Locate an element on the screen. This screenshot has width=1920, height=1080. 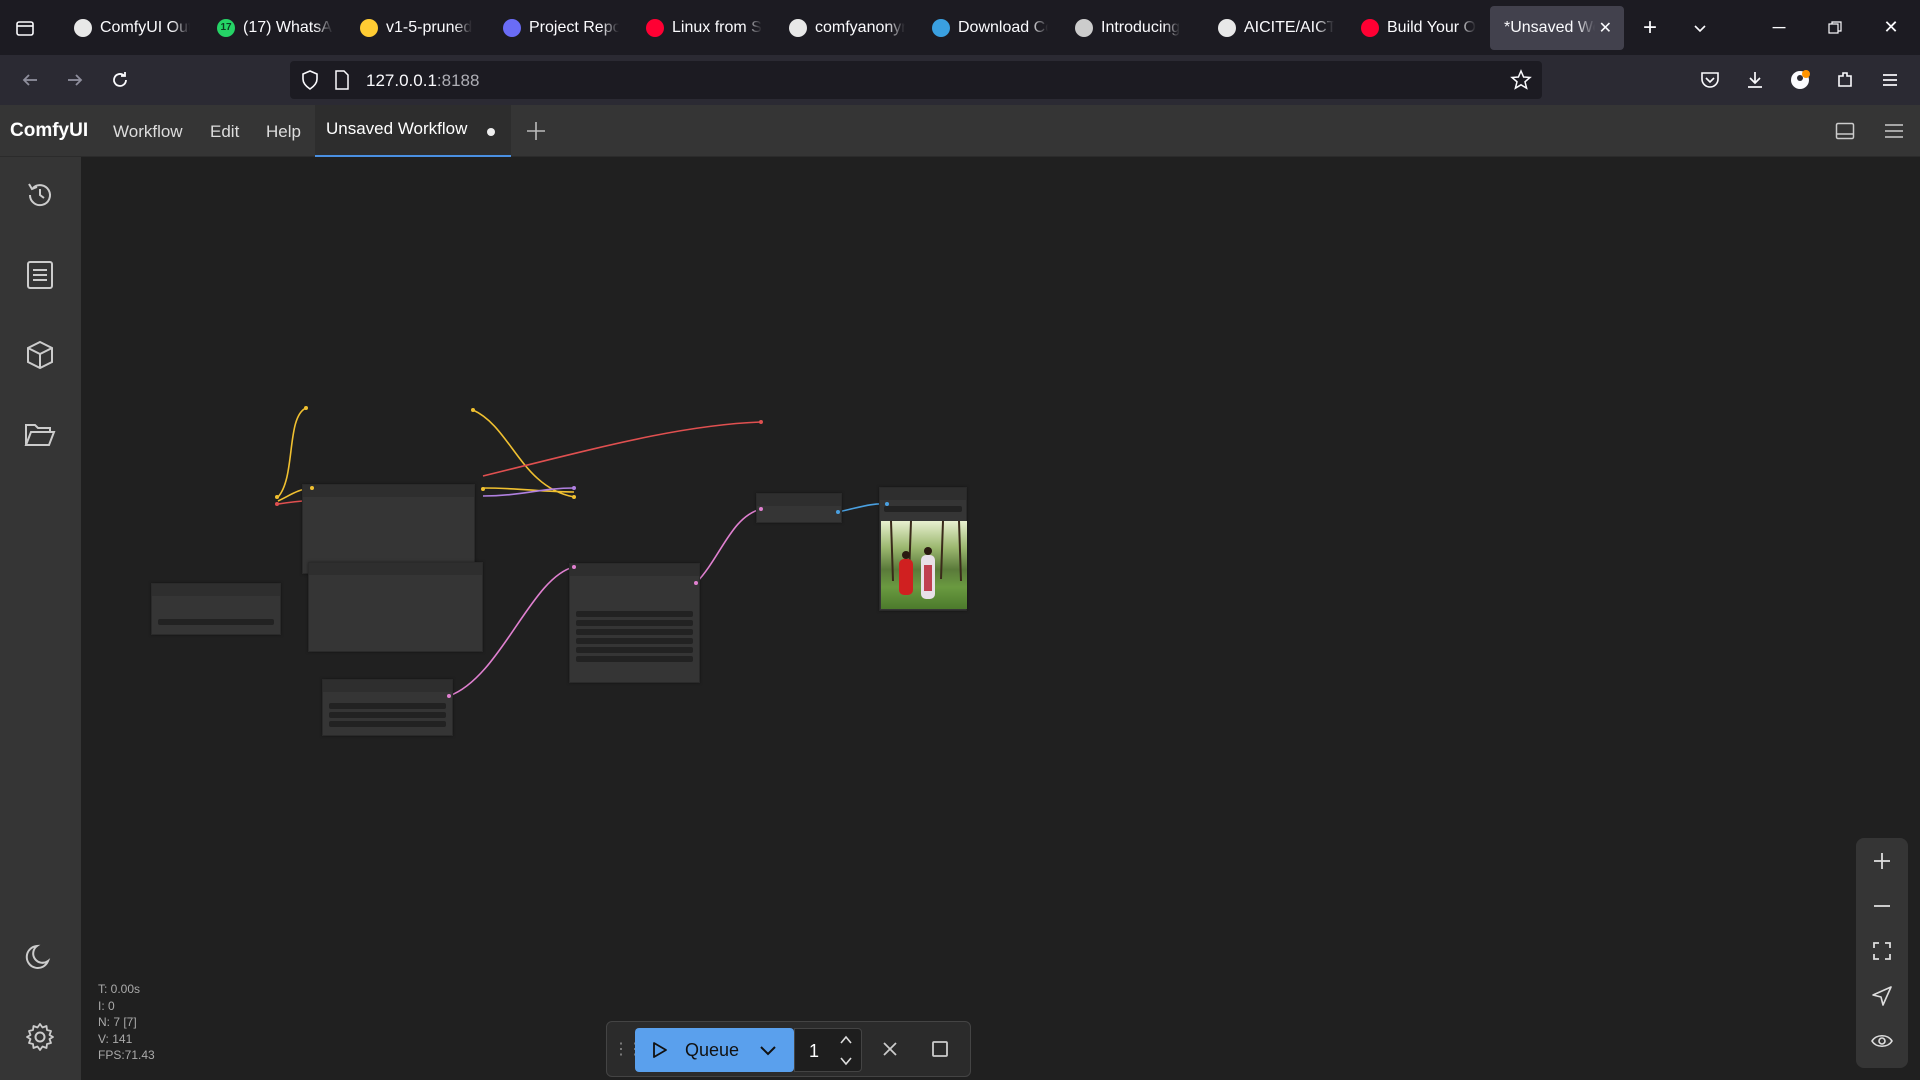
stat-nodes: N: 7 [7] is located at coordinates (117, 1022).